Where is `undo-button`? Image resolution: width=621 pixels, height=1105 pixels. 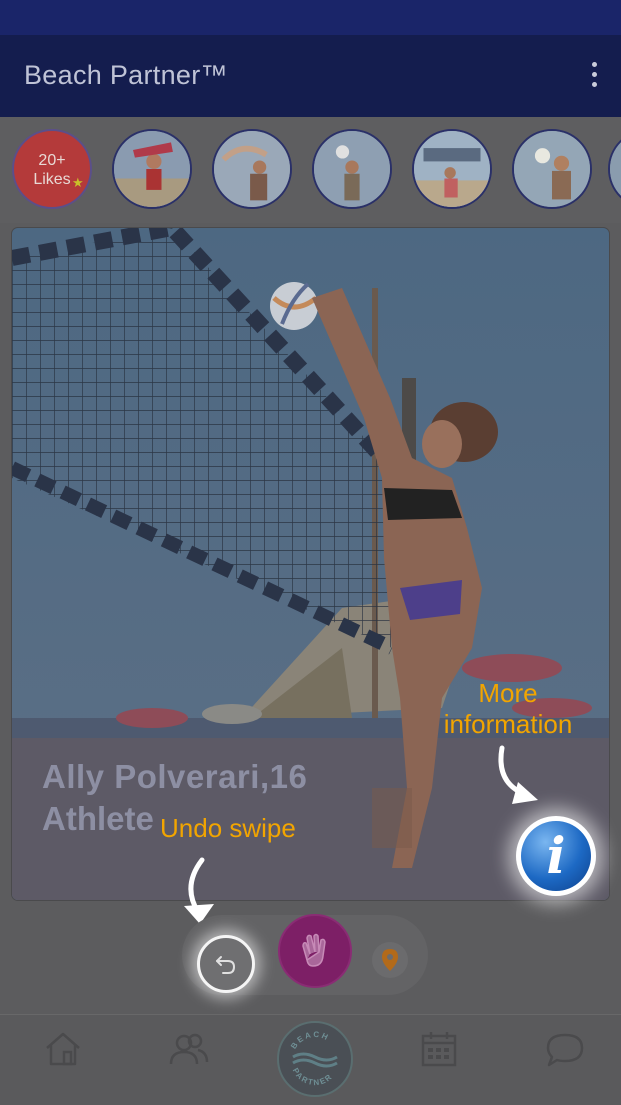 undo-button is located at coordinates (226, 964).